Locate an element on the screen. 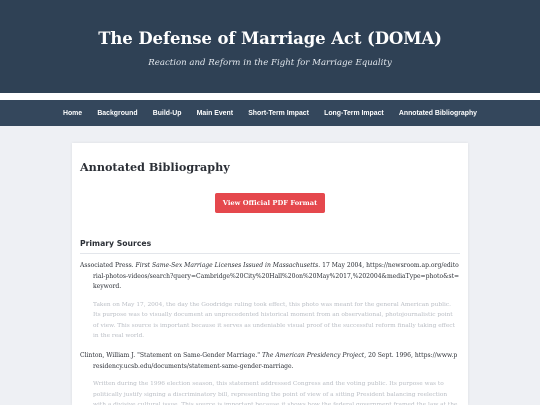  citation-title: "Statement on Same-Gender Marriage." is located at coordinates (199, 355).